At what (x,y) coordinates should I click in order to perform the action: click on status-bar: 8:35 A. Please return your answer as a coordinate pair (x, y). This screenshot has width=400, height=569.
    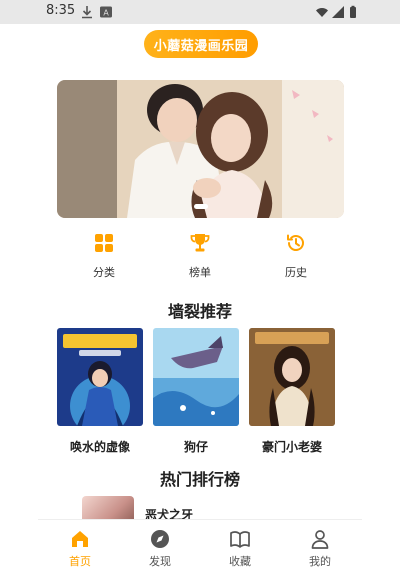
    Looking at the image, I should click on (200, 12).